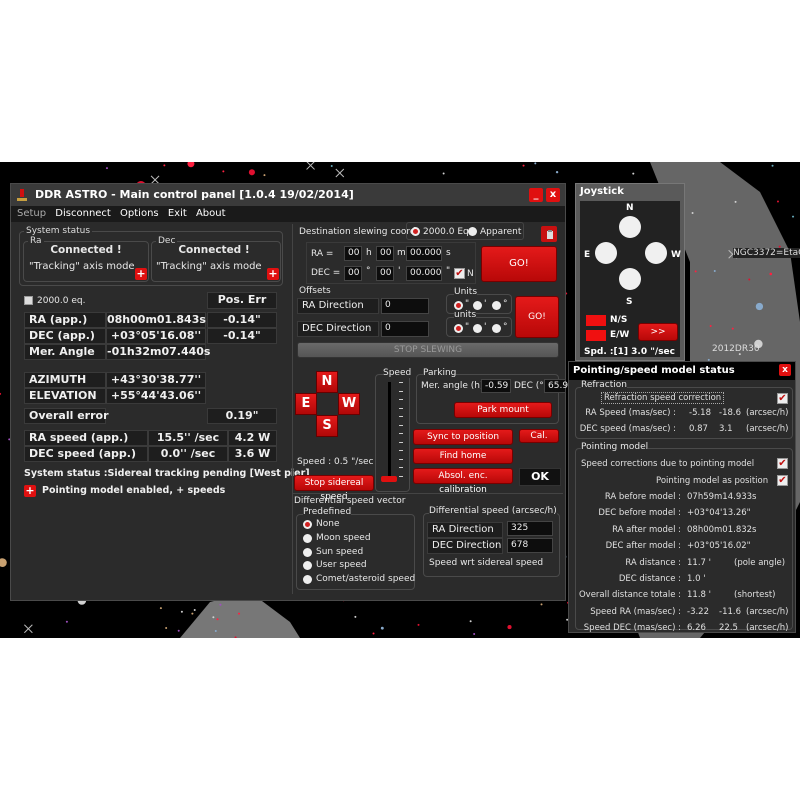 This screenshot has width=800, height=800. What do you see at coordinates (310, 166) in the screenshot?
I see `deep-sky-marker` at bounding box center [310, 166].